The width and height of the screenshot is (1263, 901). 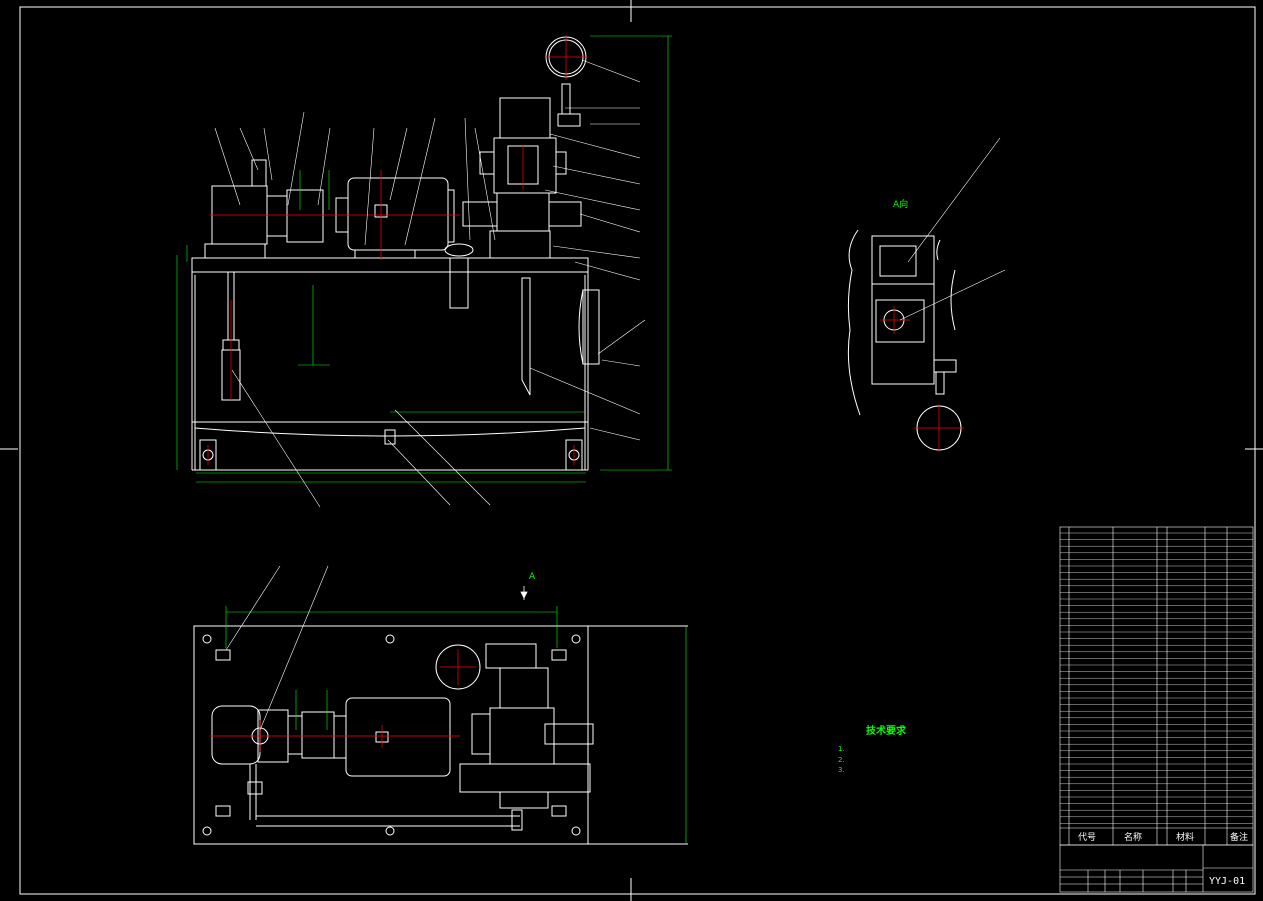 What do you see at coordinates (841, 770) in the screenshot?
I see `tech-requirement-3: 3.` at bounding box center [841, 770].